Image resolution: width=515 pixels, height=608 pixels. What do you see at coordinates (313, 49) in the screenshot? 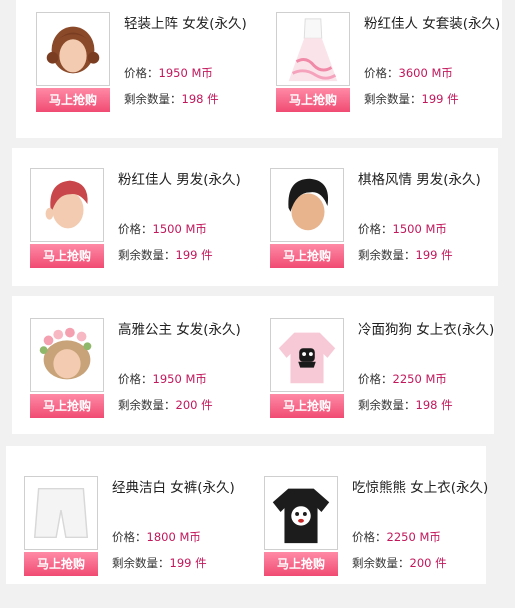
I see `pink-dress-icon` at bounding box center [313, 49].